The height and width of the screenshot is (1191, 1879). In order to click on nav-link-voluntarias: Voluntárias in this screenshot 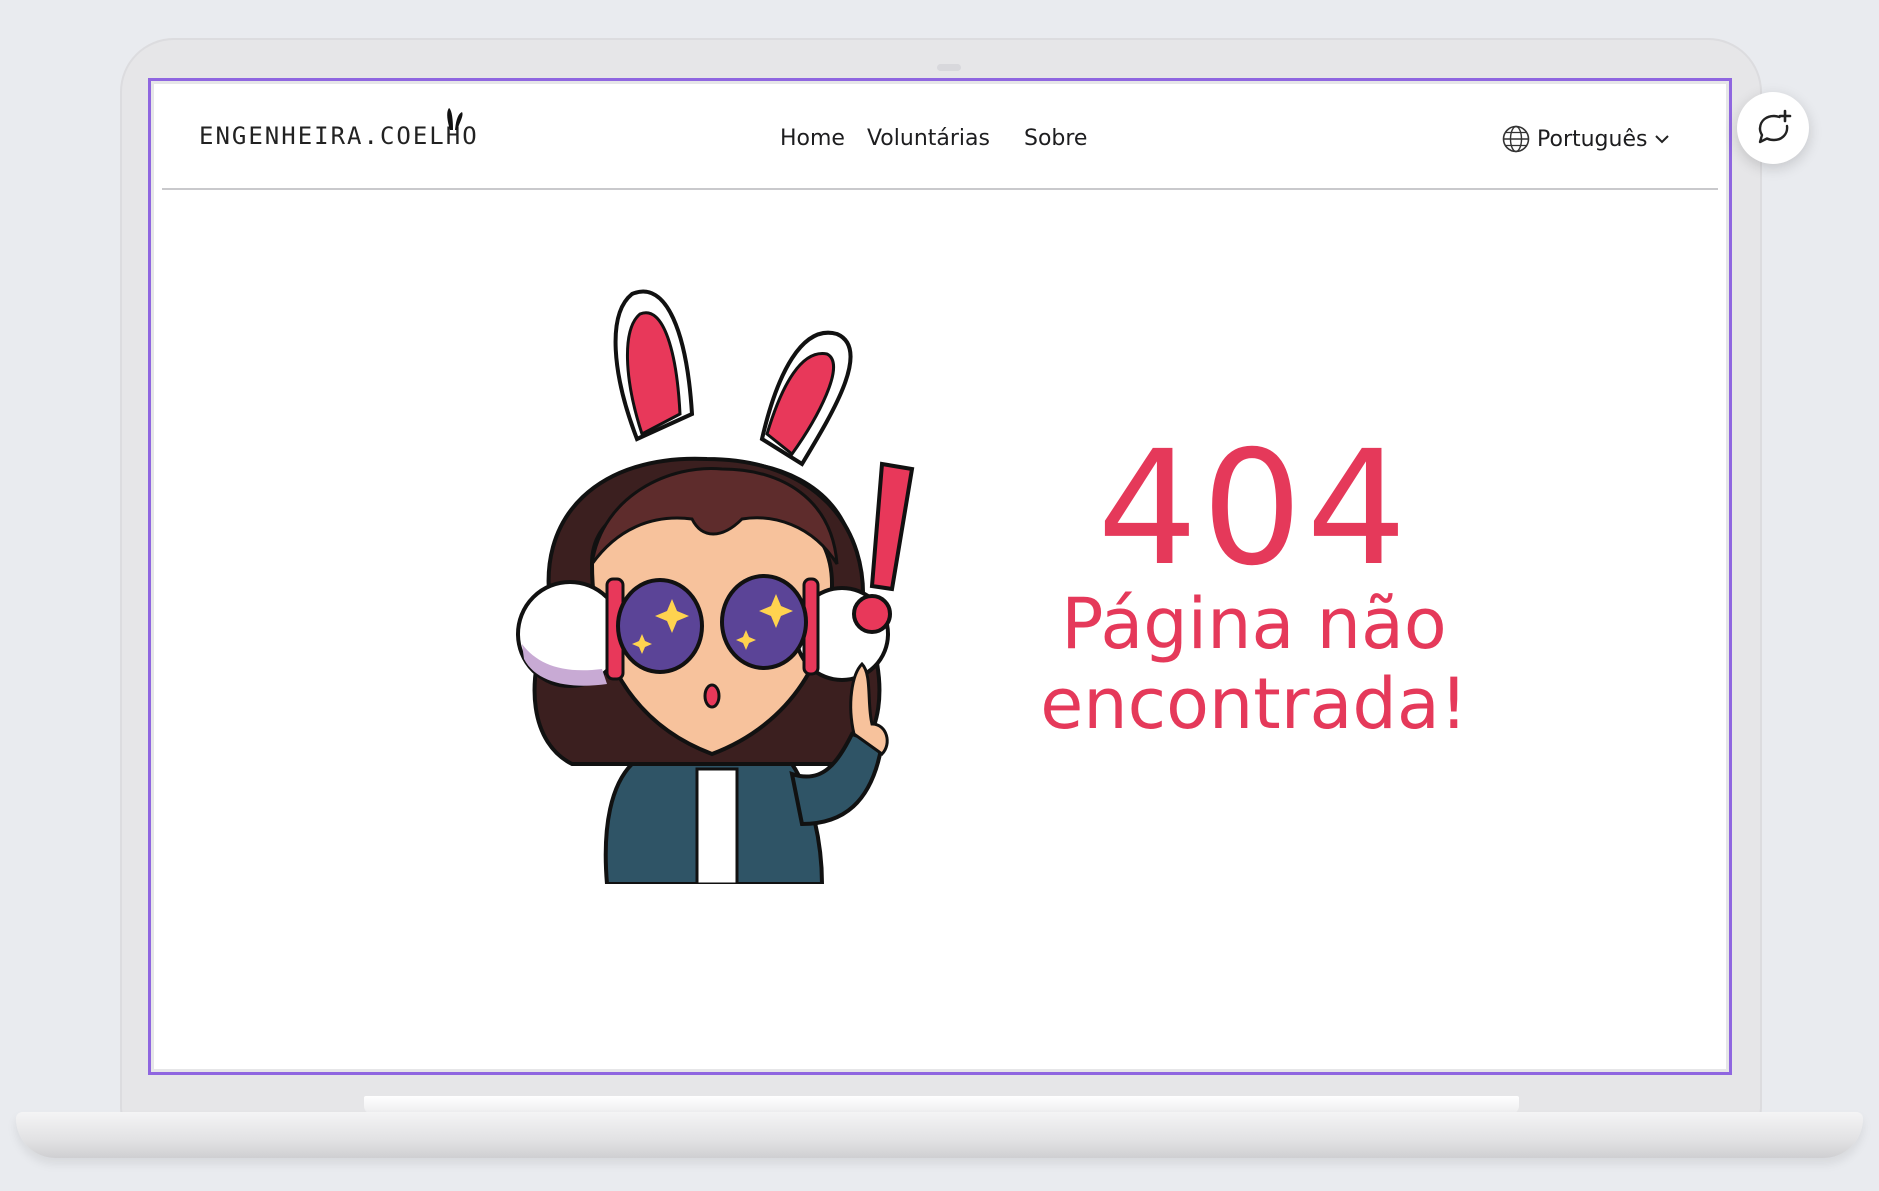, I will do `click(928, 138)`.